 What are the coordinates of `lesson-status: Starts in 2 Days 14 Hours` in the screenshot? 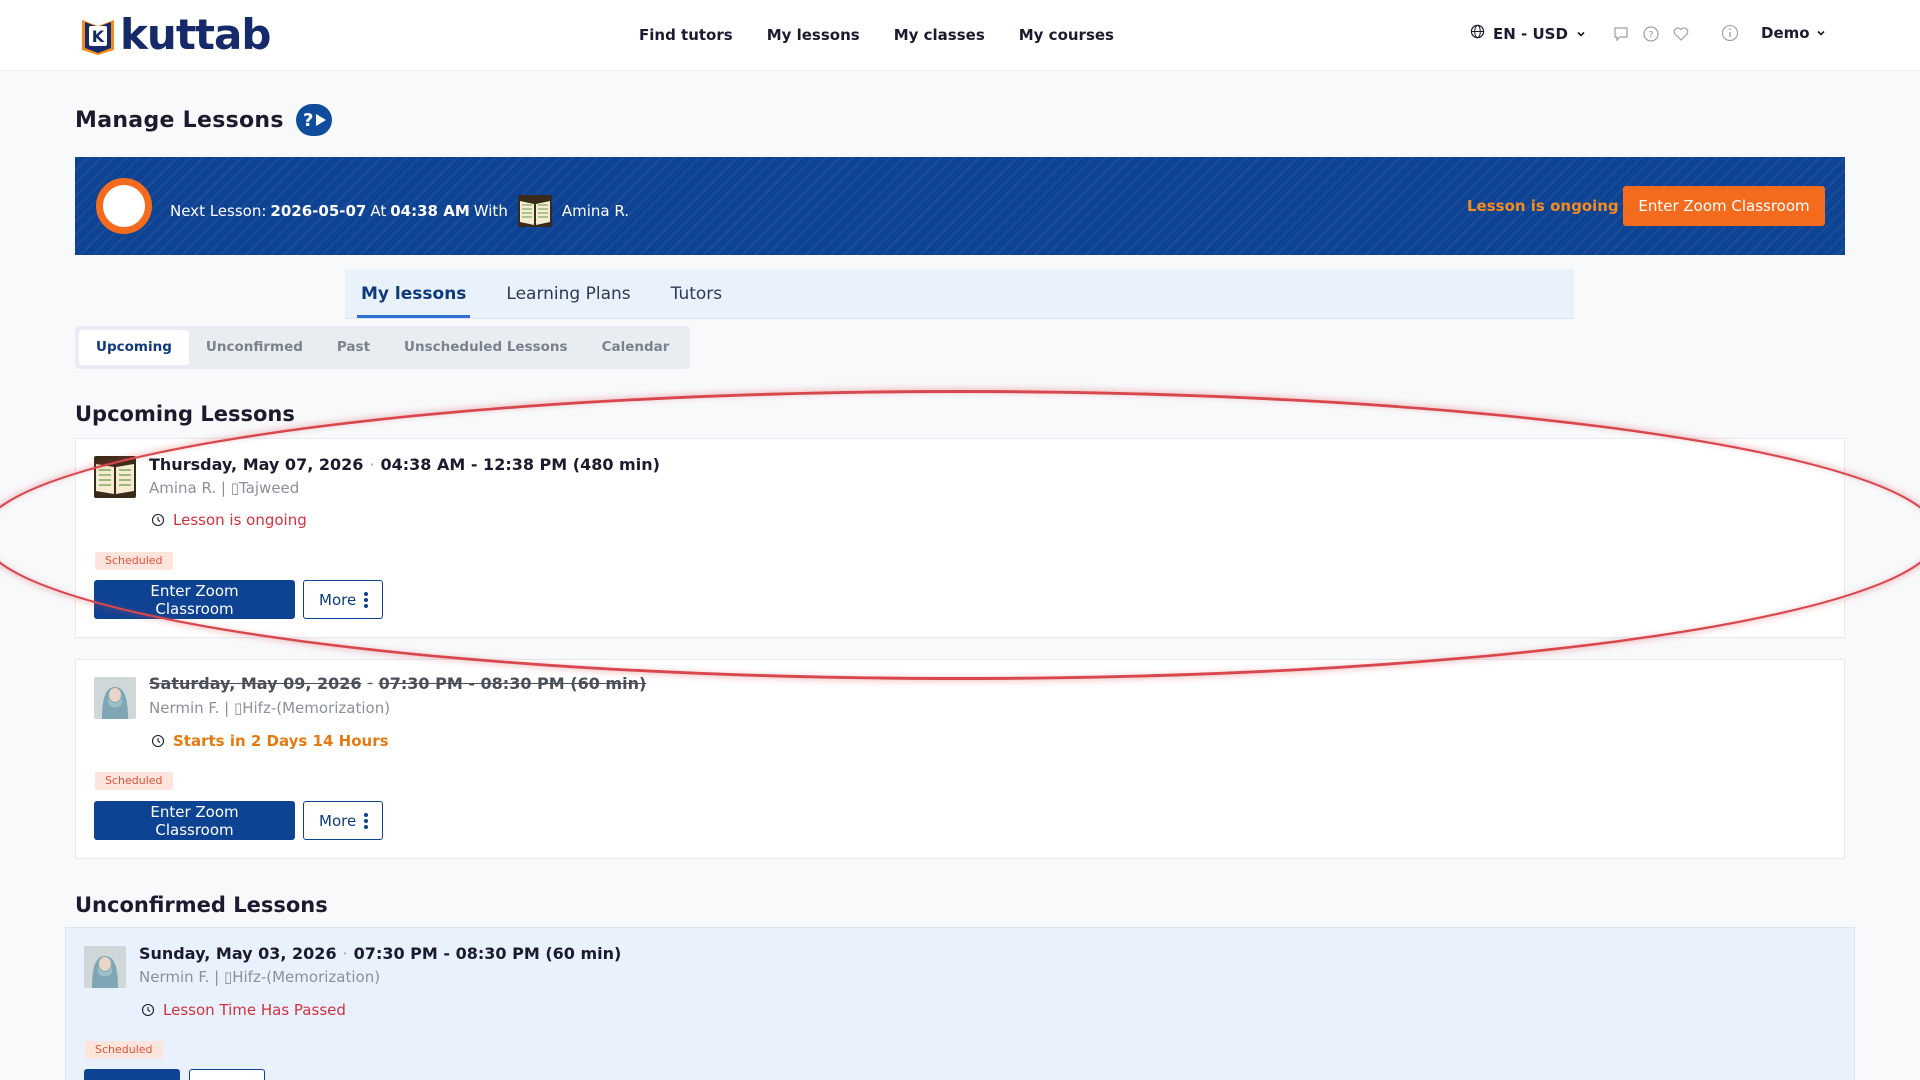 It's located at (270, 741).